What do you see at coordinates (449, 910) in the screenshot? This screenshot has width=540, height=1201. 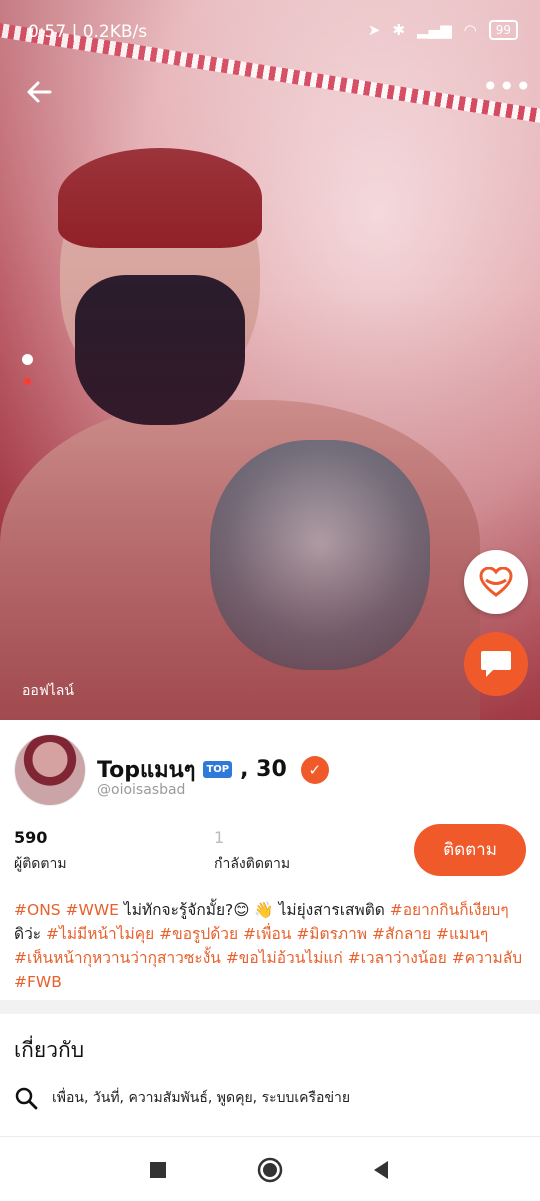 I see `bio-tag: #อยากกินก็เงียบๆ` at bounding box center [449, 910].